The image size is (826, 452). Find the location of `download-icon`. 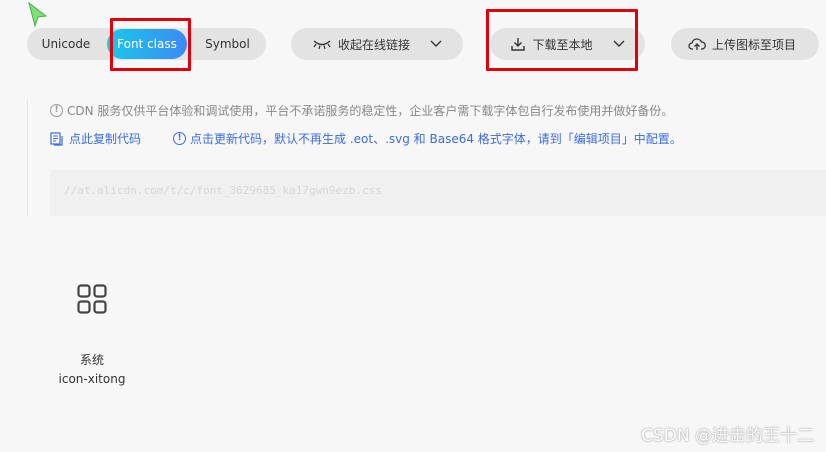

download-icon is located at coordinates (518, 44).